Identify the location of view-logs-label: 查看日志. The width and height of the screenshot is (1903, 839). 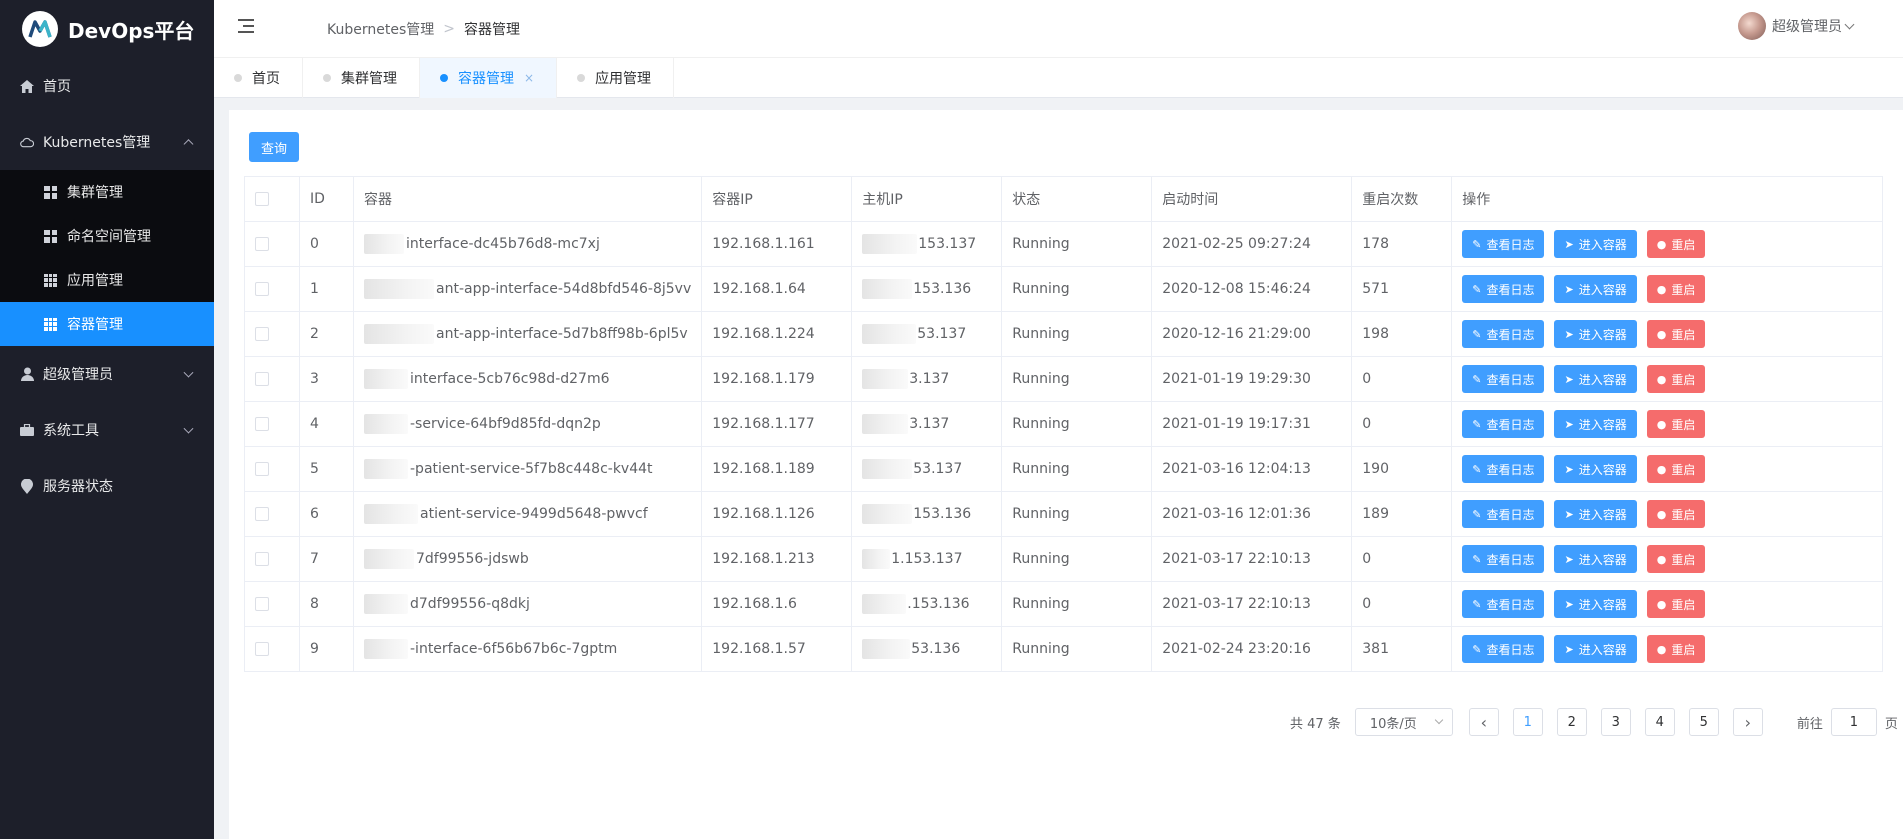
(1510, 604).